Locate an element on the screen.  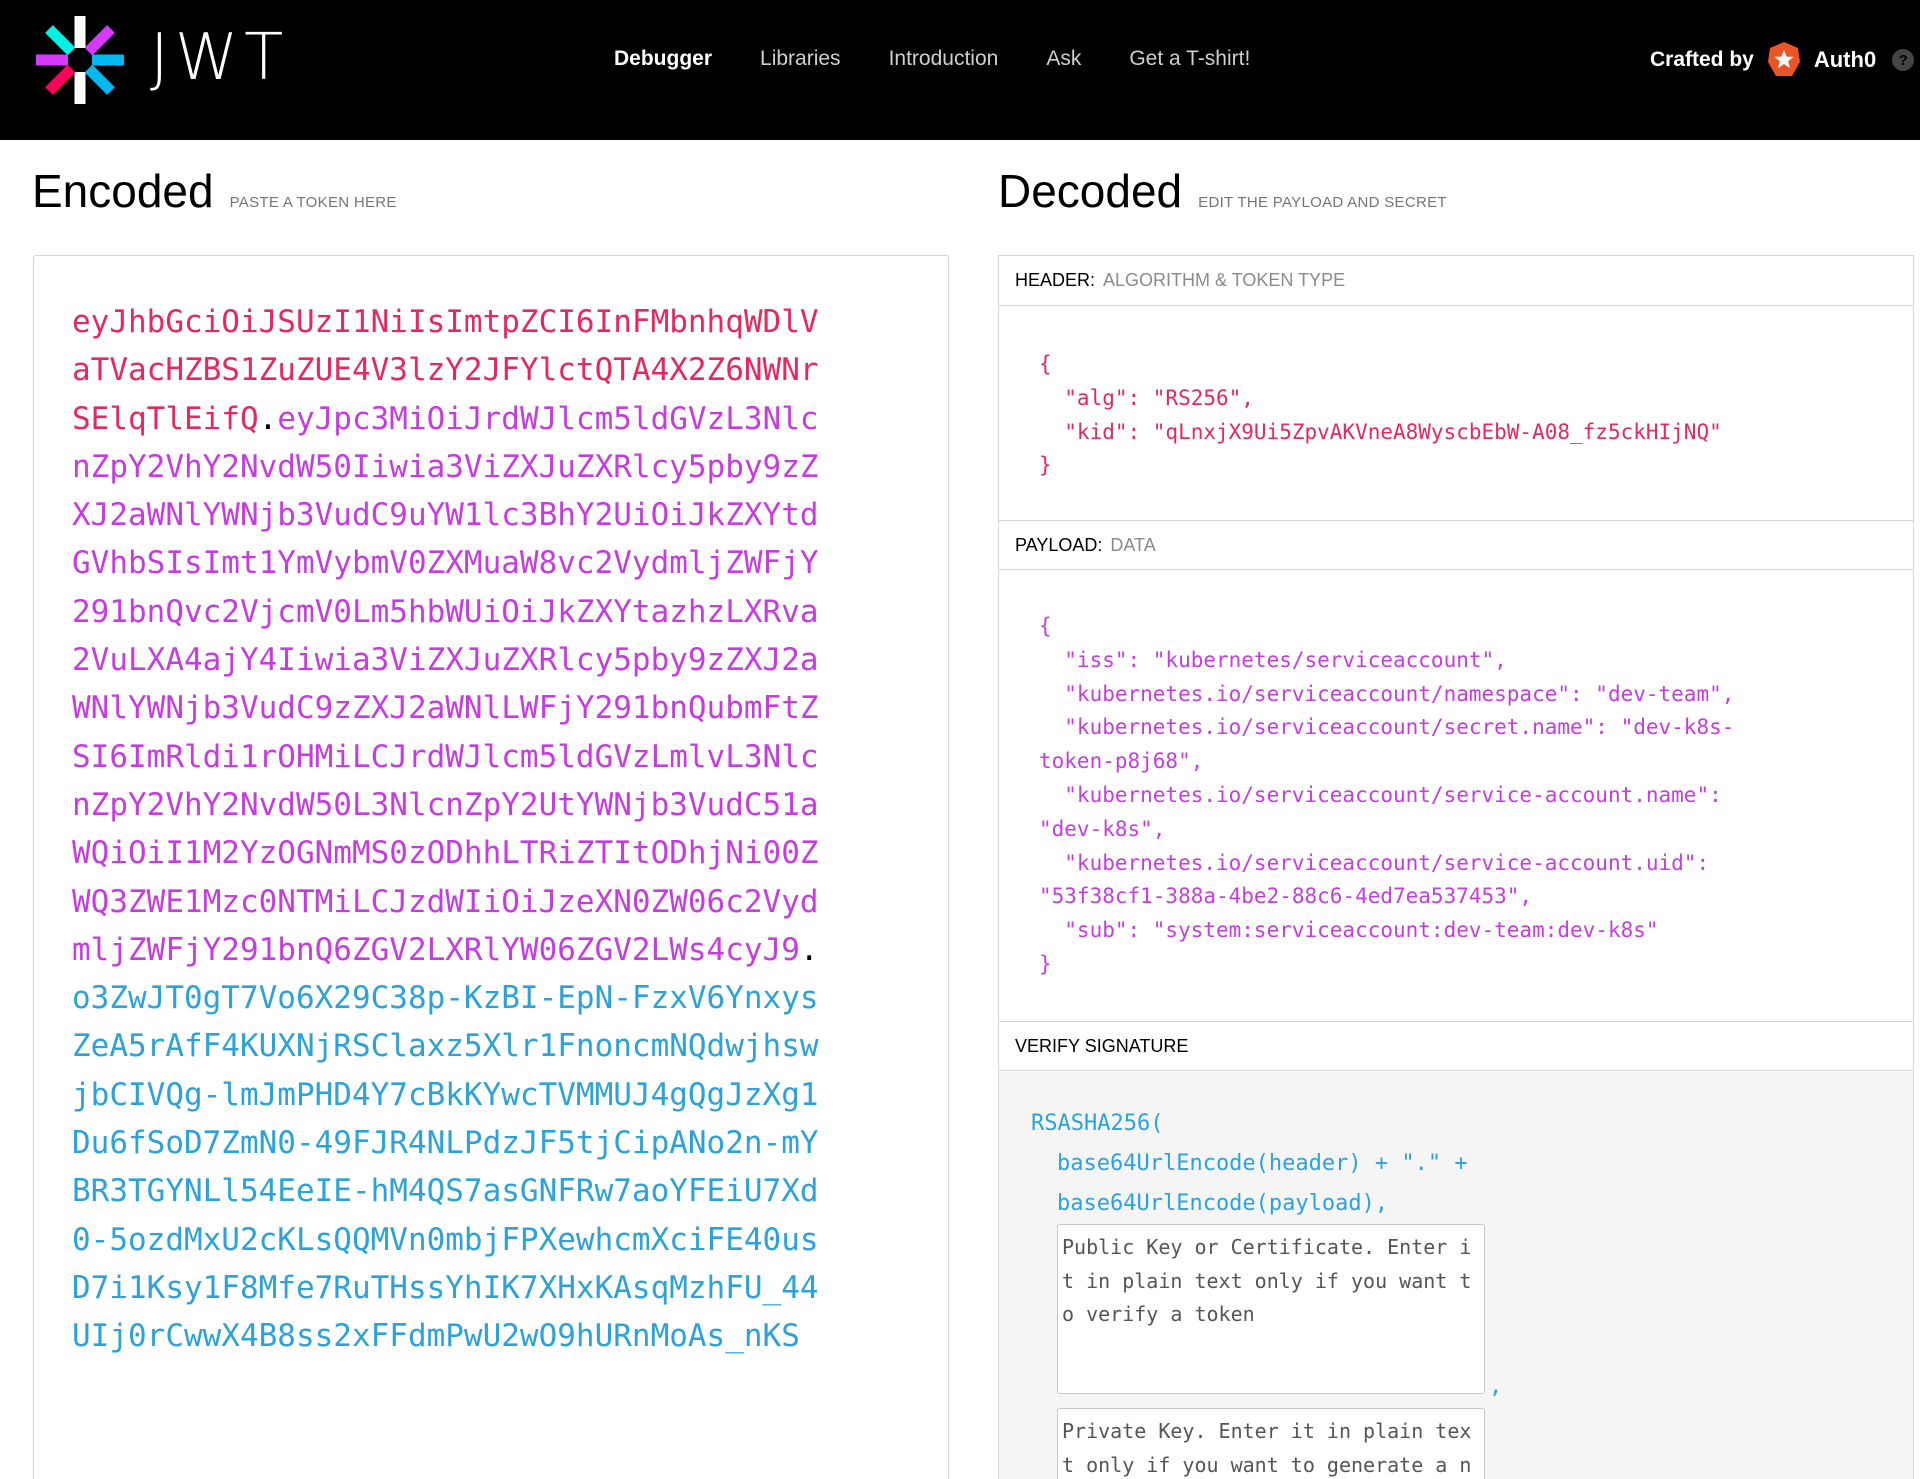
payload-section-bar: PAYLOAD: DATA is located at coordinates (1456, 545).